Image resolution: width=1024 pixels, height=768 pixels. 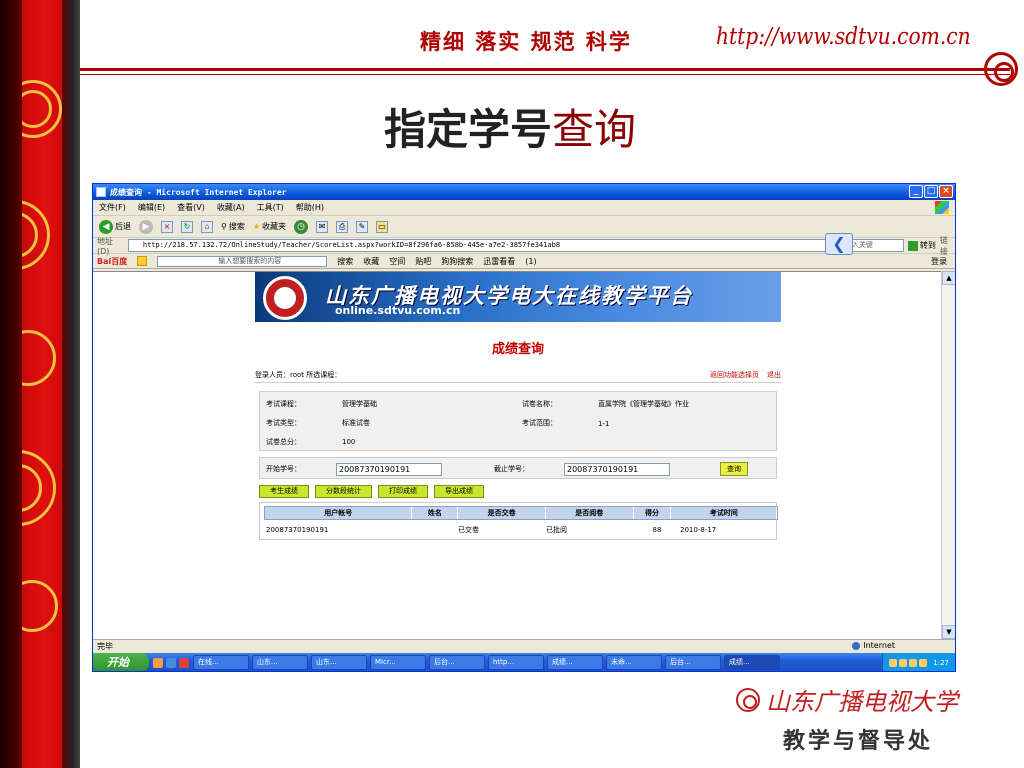 What do you see at coordinates (948, 455) in the screenshot?
I see `vertical-scrollbar: ▲ ▼` at bounding box center [948, 455].